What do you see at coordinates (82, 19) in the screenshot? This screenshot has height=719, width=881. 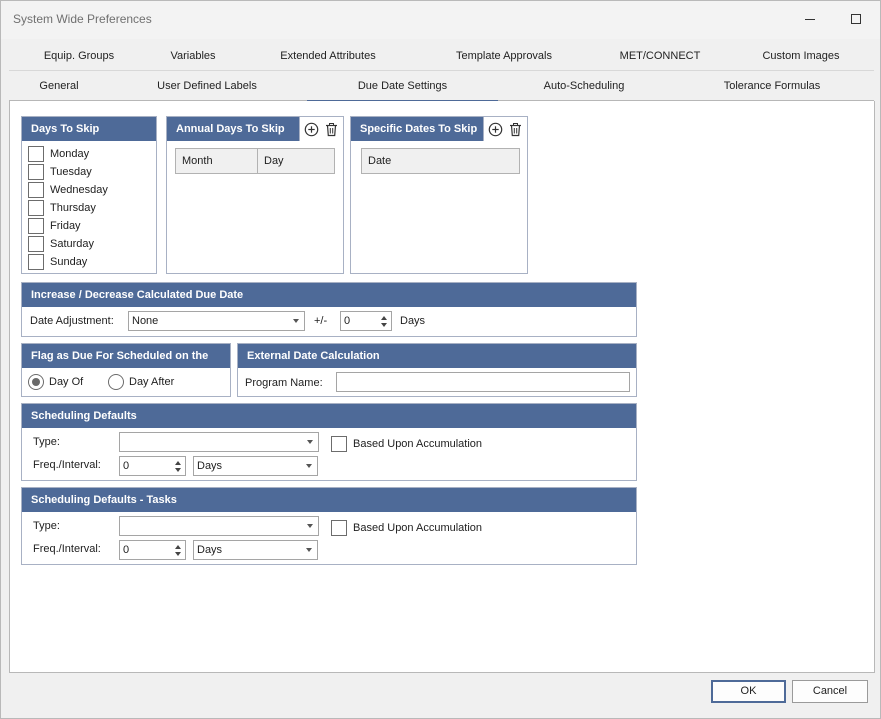 I see `window-title: System Wide Preferences` at bounding box center [82, 19].